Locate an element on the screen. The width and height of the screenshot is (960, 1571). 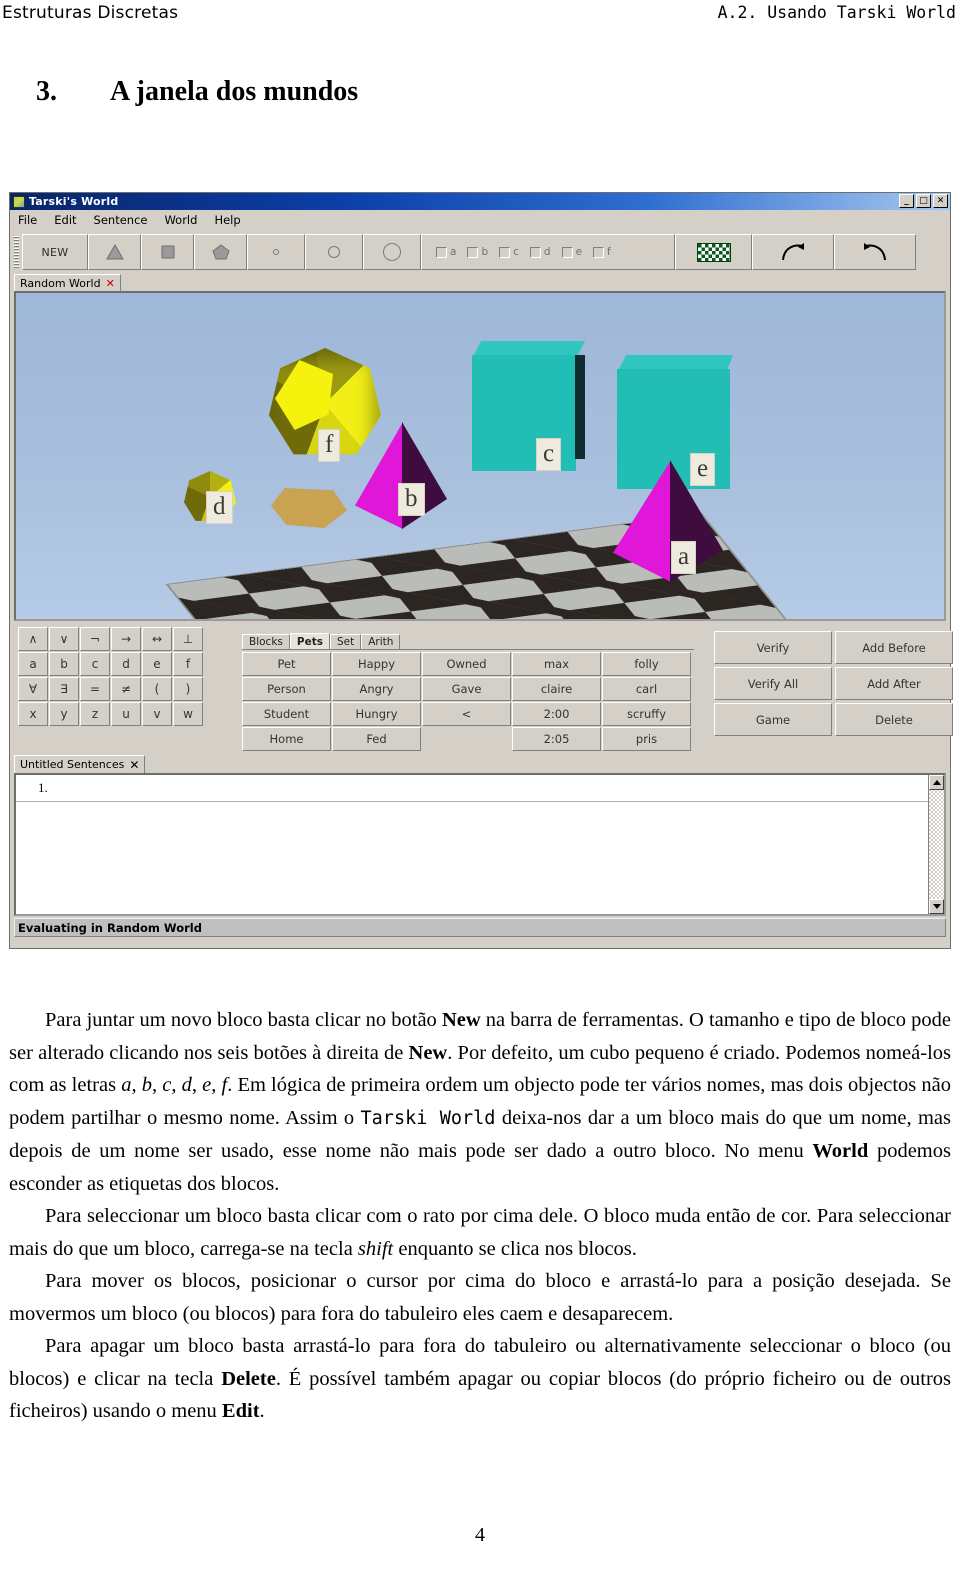
pentagon-shape-icon is located at coordinates (220, 252).